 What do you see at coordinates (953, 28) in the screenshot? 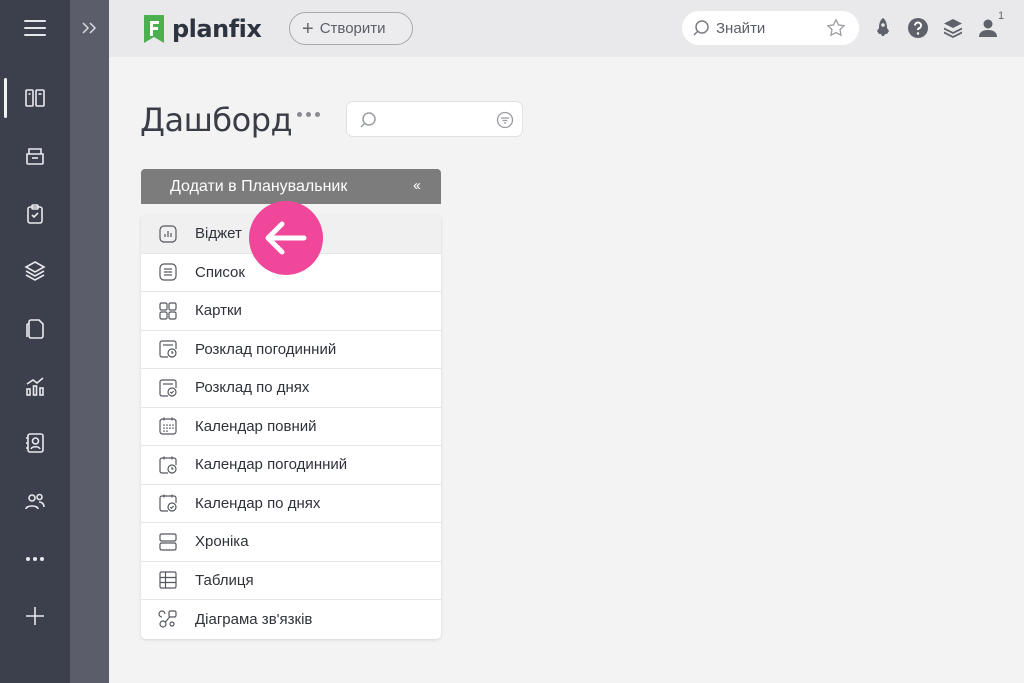
I see `stack-icon` at bounding box center [953, 28].